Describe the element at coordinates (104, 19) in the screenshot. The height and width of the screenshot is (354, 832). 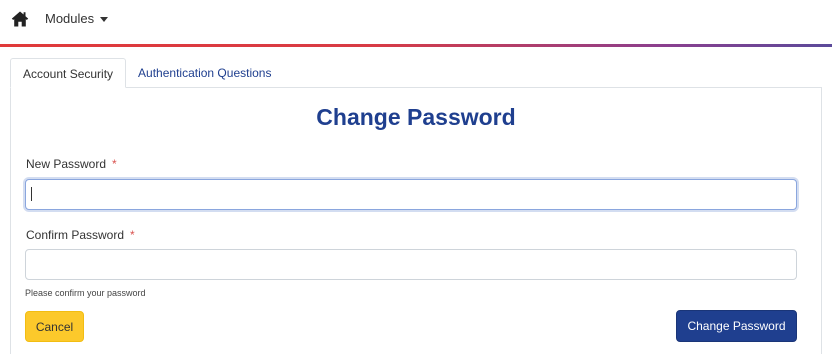
I see `caret-down-icon` at that location.